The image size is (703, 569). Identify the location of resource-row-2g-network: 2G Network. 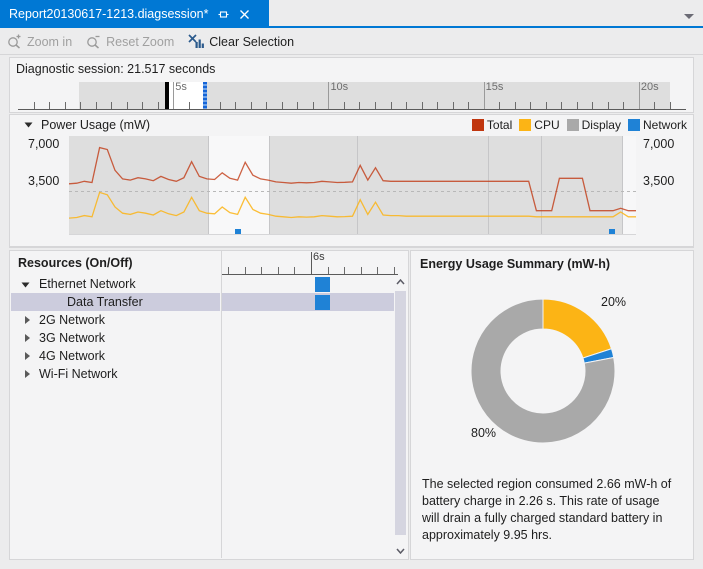
(115, 320).